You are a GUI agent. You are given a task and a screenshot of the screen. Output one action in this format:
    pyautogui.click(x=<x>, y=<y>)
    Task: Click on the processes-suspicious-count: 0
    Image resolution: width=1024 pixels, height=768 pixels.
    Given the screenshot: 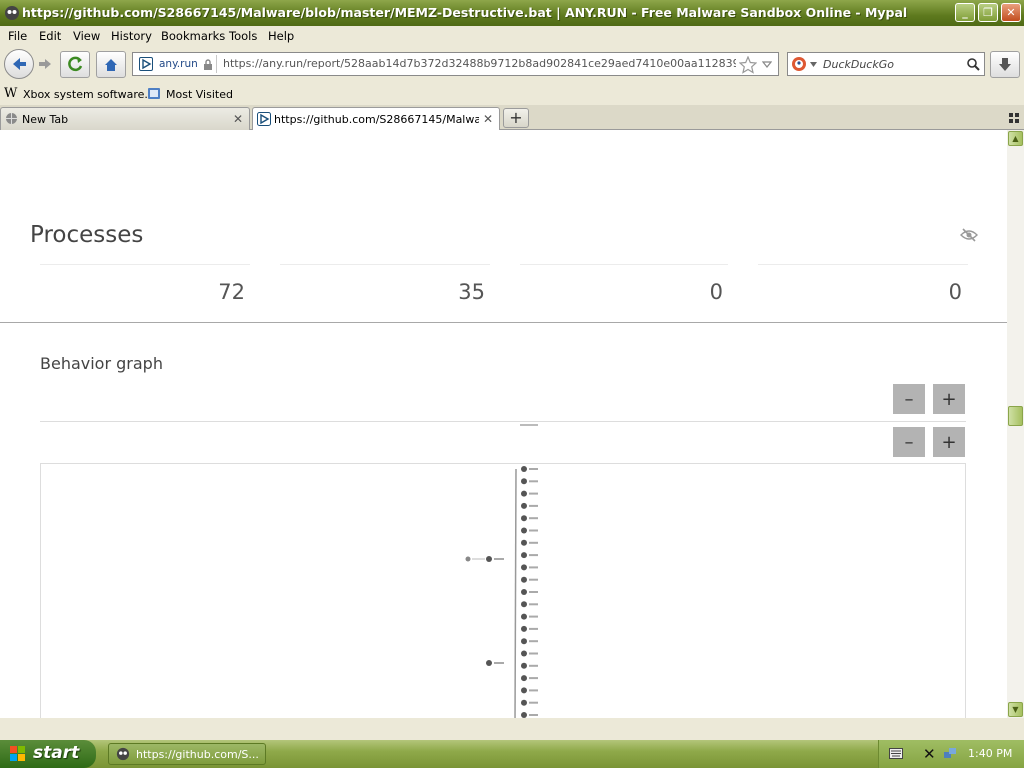 What is the action you would take?
    pyautogui.click(x=955, y=292)
    